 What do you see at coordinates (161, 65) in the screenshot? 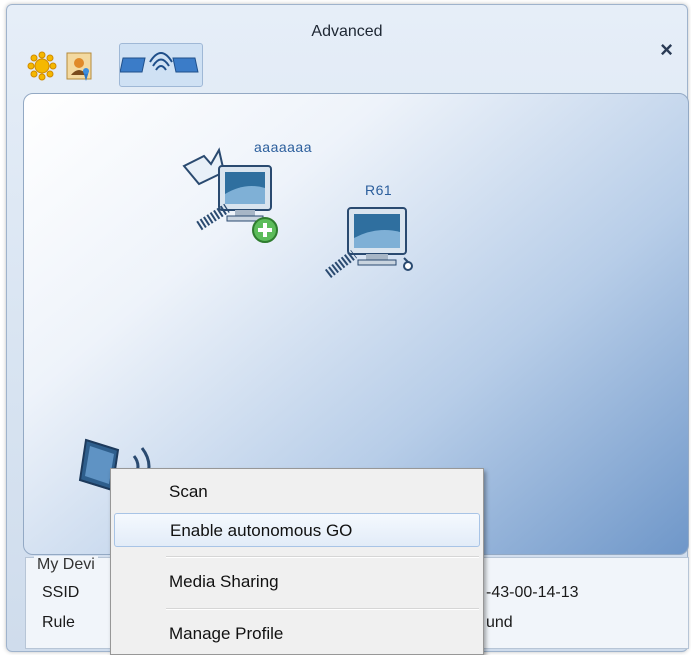
I see `wifi-direct-icon` at bounding box center [161, 65].